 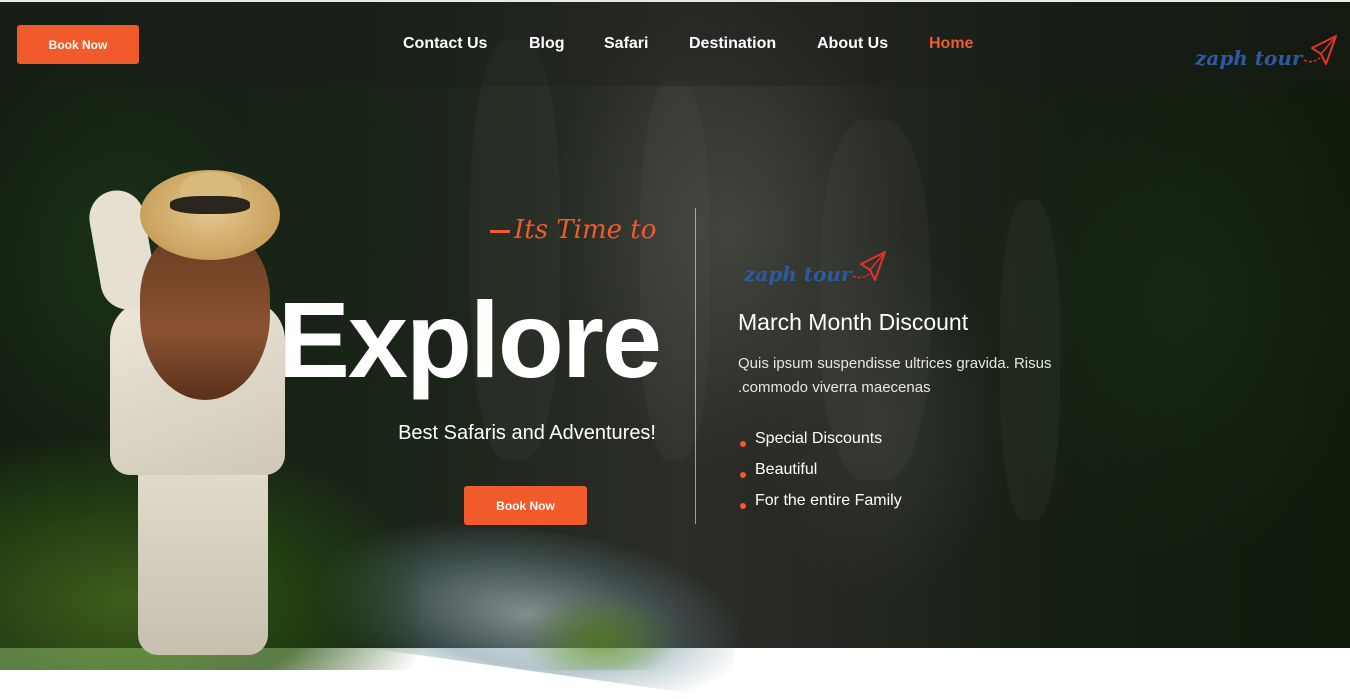 I want to click on site-logo: zaph tour, so click(x=1266, y=50).